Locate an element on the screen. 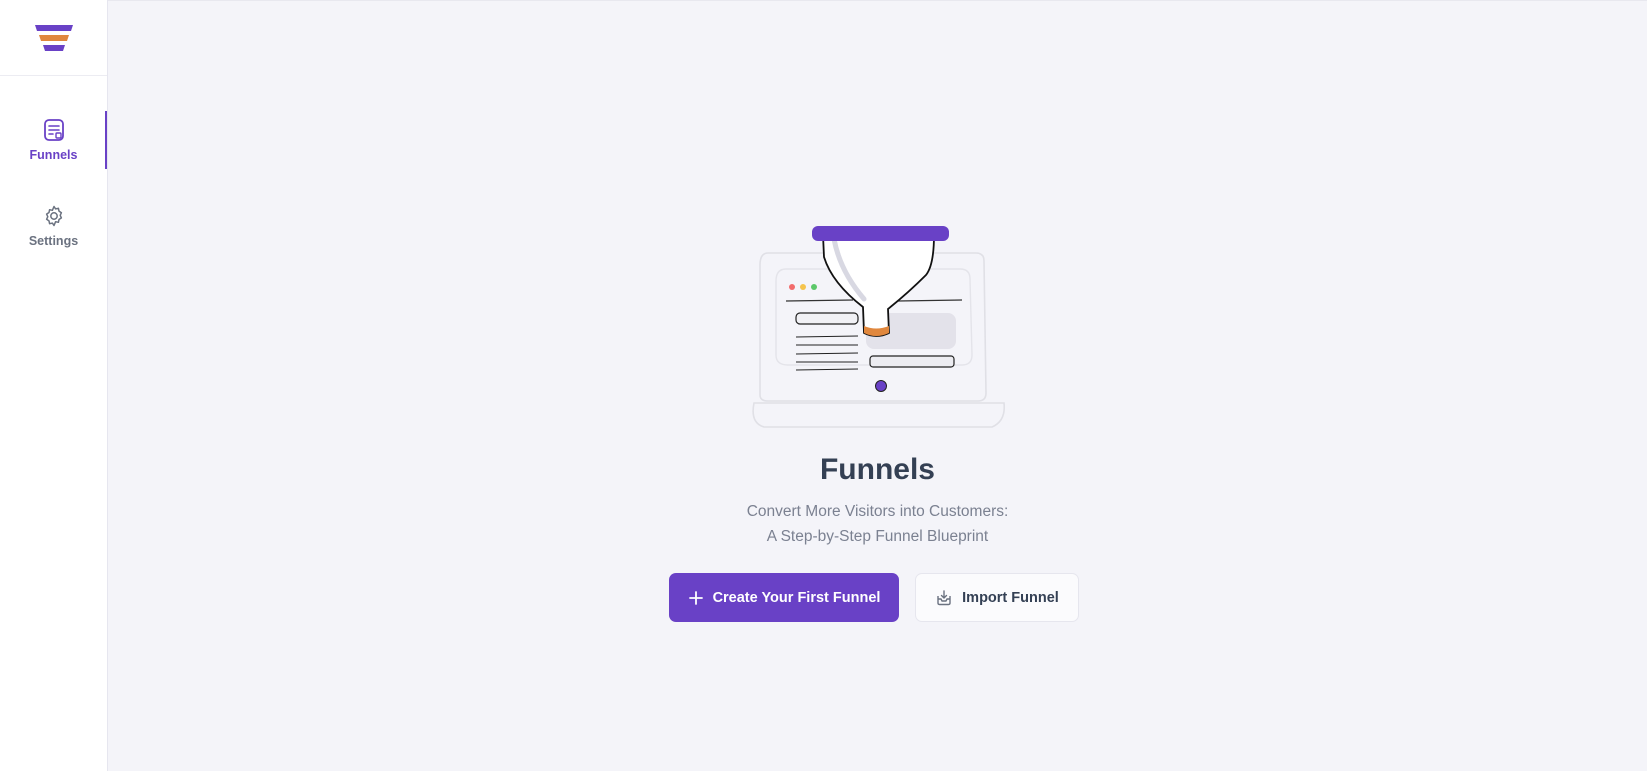  page-title: Funnels is located at coordinates (877, 469).